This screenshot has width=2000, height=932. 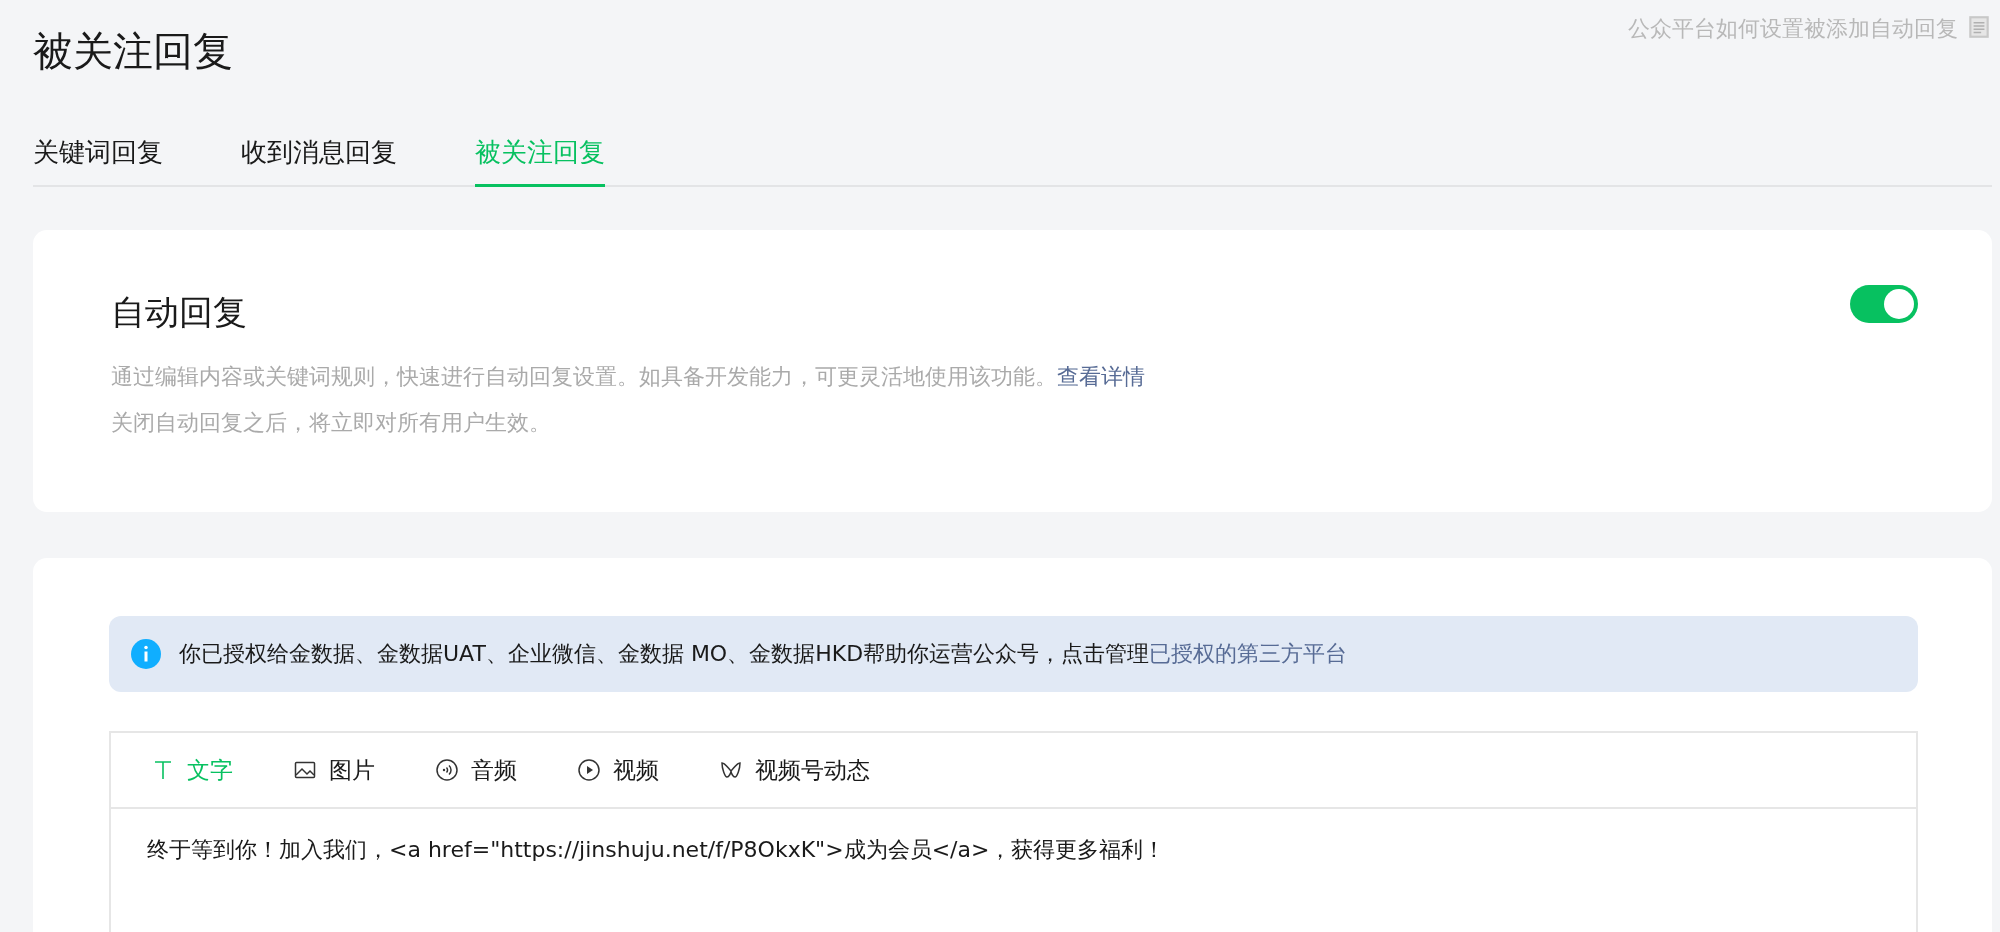 I want to click on media-type-tab: 视频, so click(x=618, y=770).